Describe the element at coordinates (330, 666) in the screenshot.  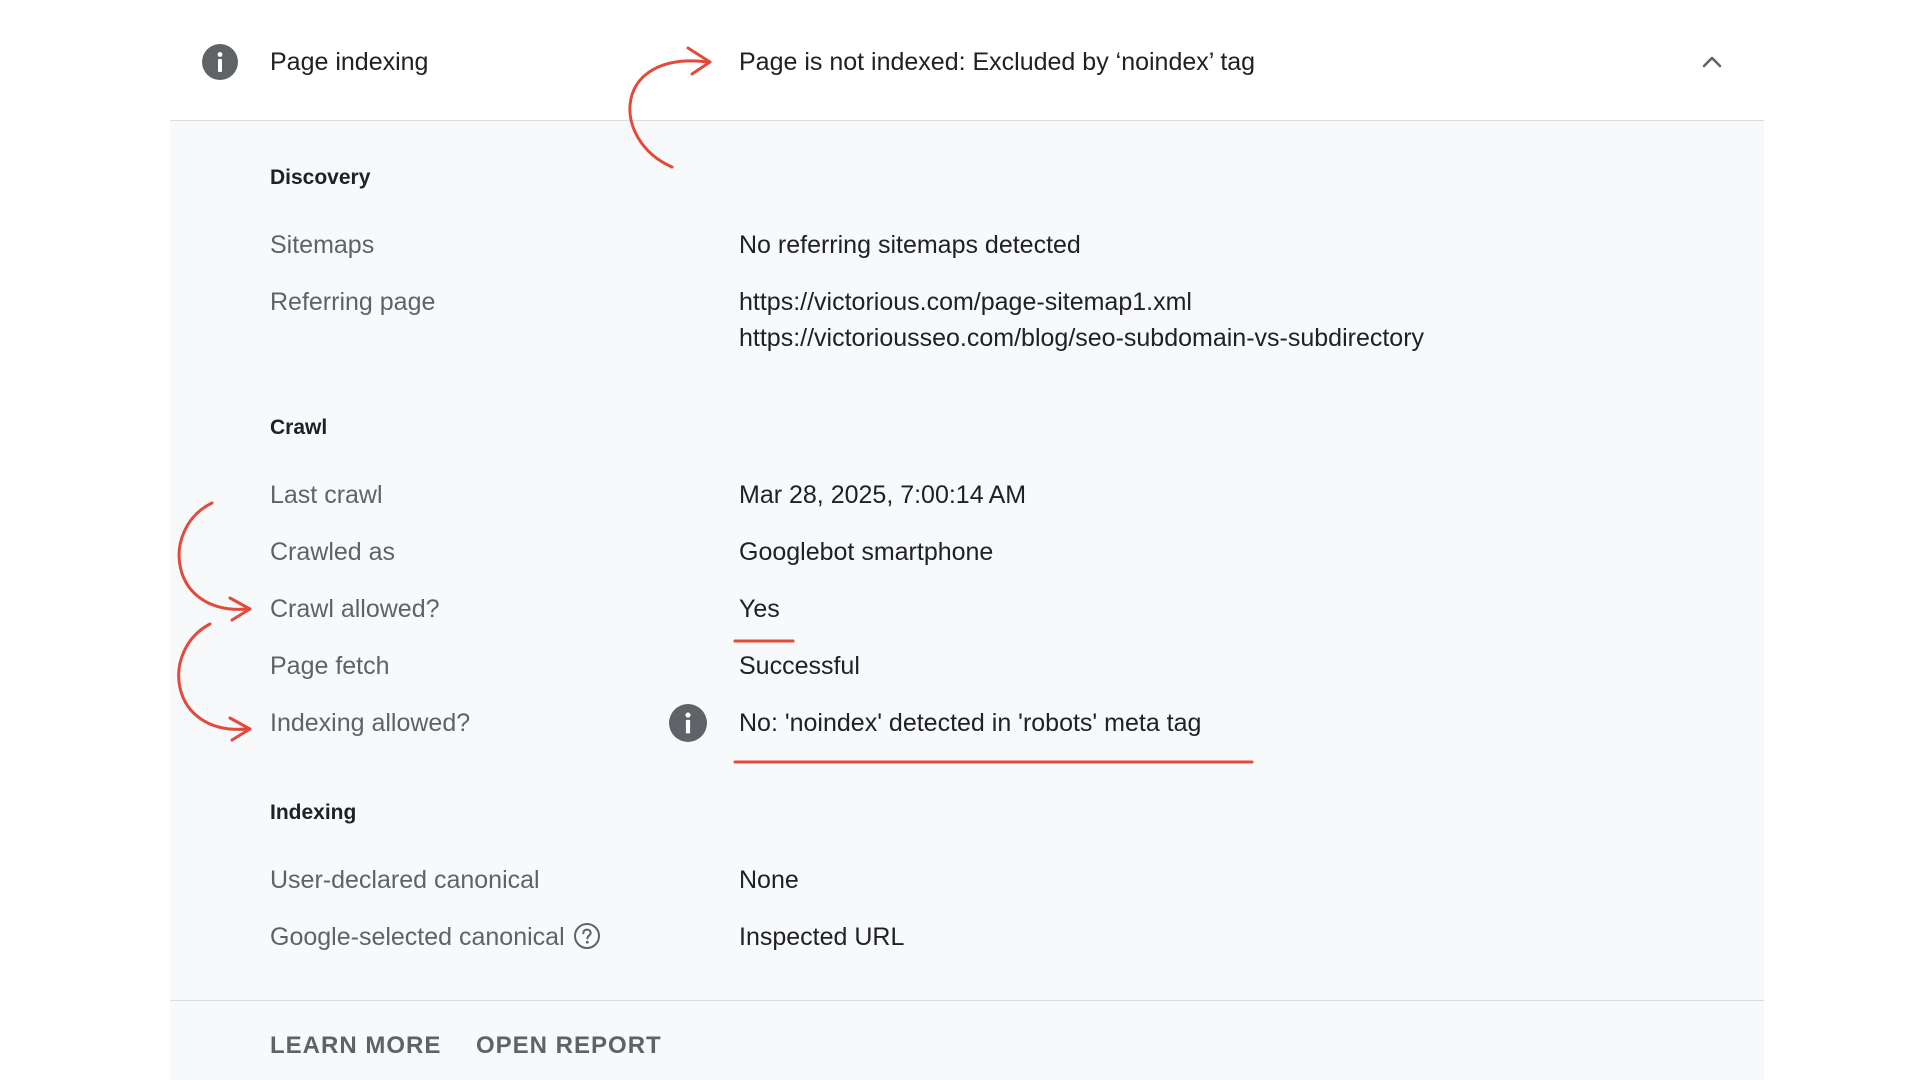
I see `label-page-fetch: Page fetch` at that location.